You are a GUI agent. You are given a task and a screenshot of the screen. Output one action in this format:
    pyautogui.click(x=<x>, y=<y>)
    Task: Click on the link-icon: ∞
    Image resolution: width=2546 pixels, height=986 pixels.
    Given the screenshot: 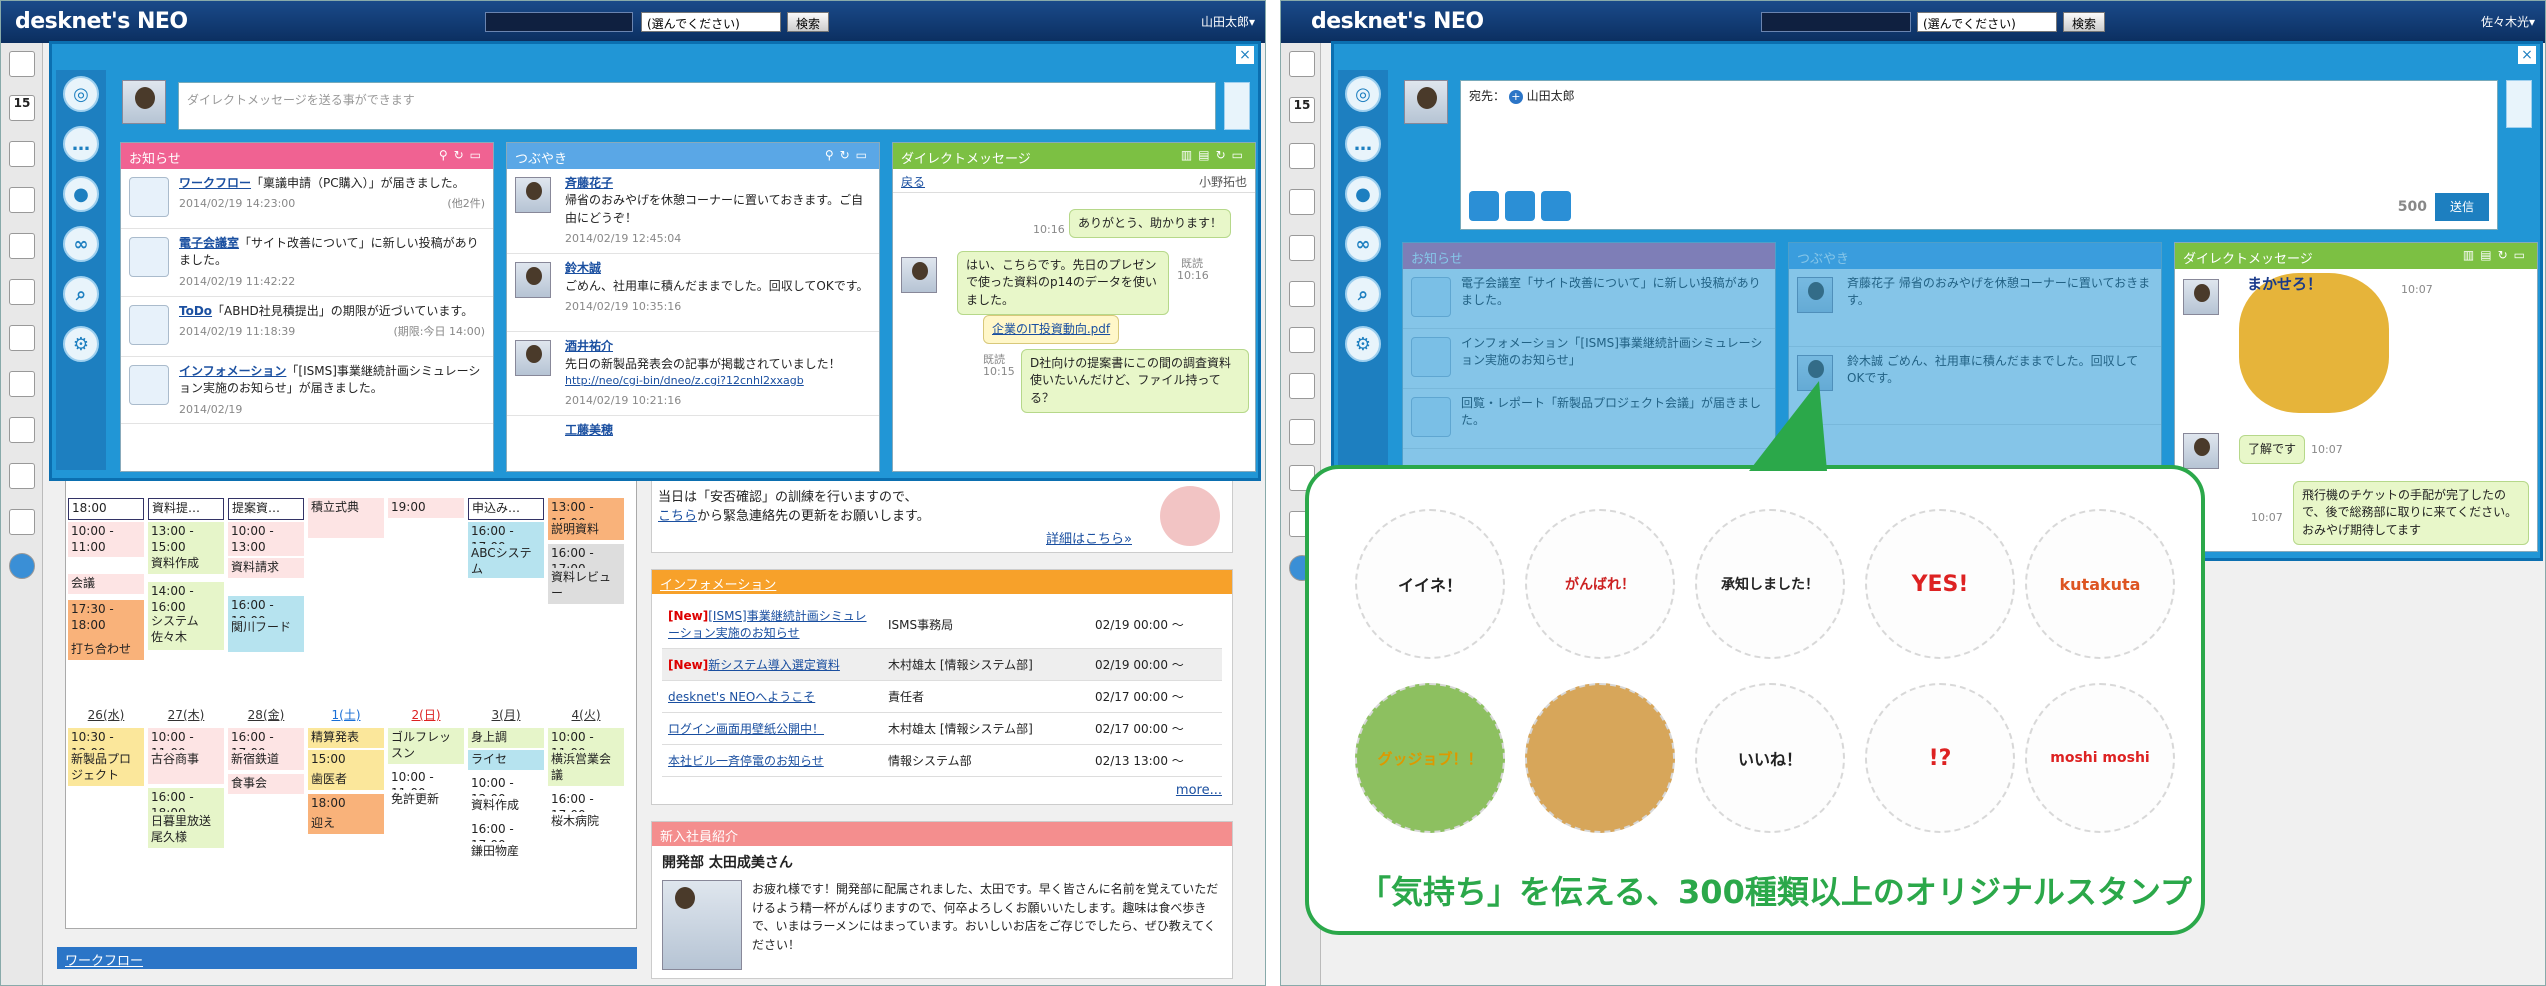 What is the action you would take?
    pyautogui.click(x=1363, y=244)
    